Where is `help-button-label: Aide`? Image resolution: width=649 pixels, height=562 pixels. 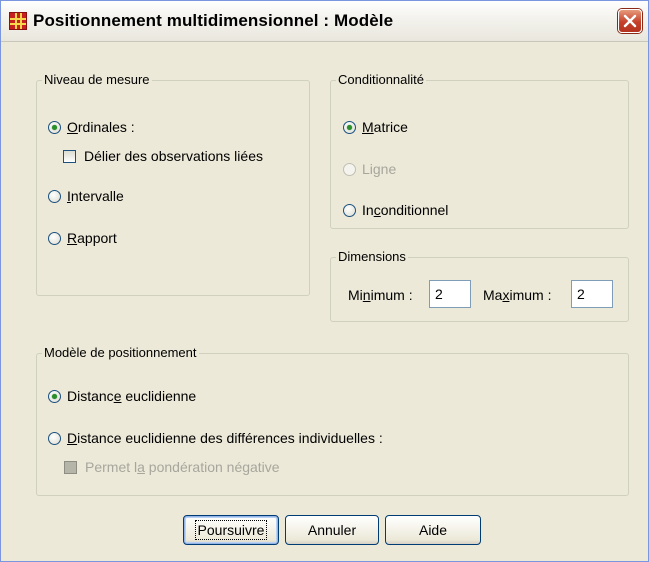
help-button-label: Aide is located at coordinates (433, 530).